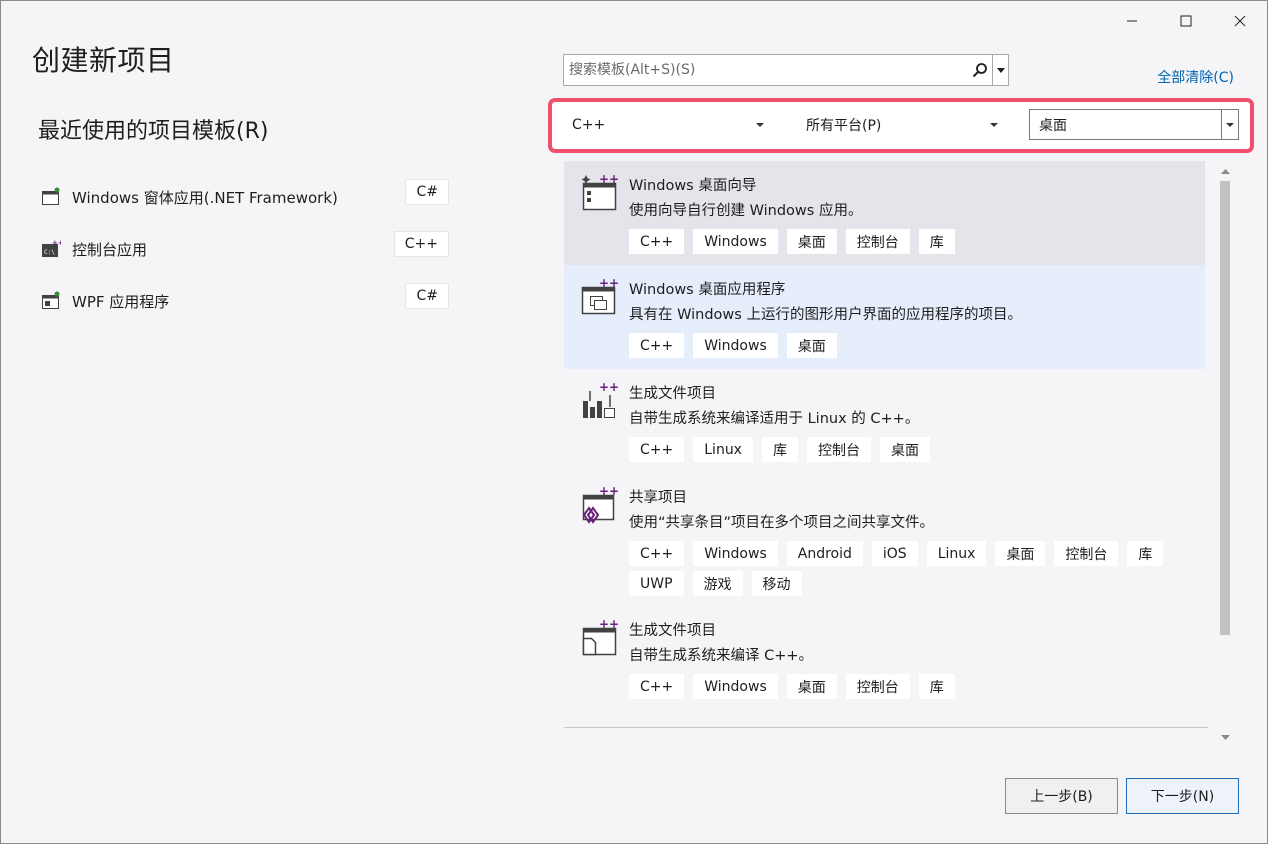 This screenshot has width=1268, height=844. What do you see at coordinates (121, 301) in the screenshot?
I see `recent-item-label: WPF 应用程序` at bounding box center [121, 301].